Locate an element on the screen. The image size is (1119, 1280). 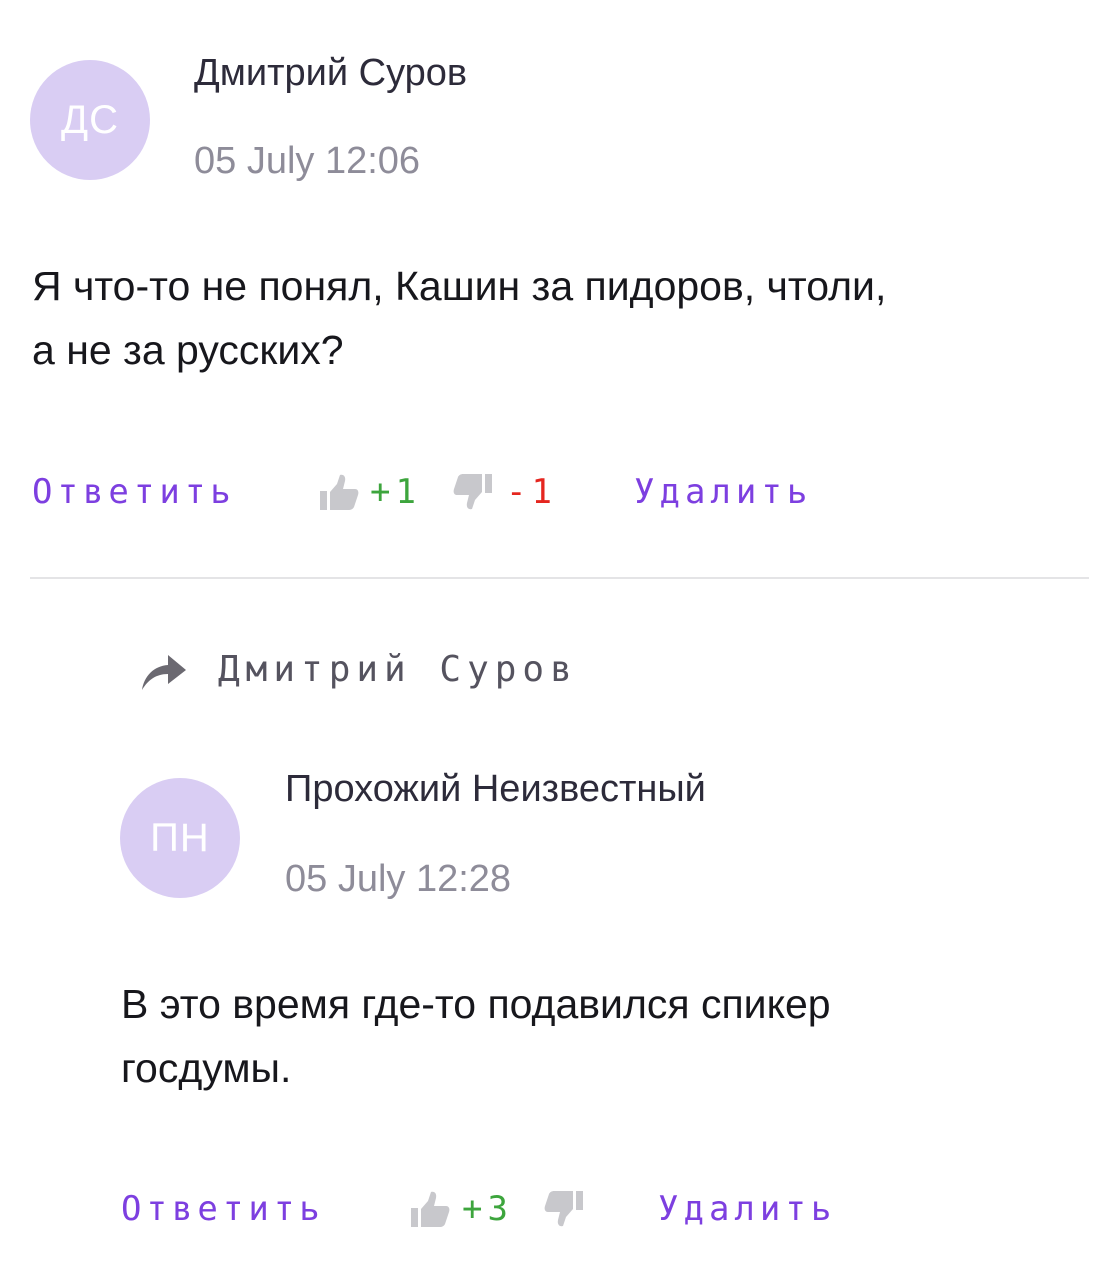
comment-date: 05 July 12:28 is located at coordinates (398, 879).